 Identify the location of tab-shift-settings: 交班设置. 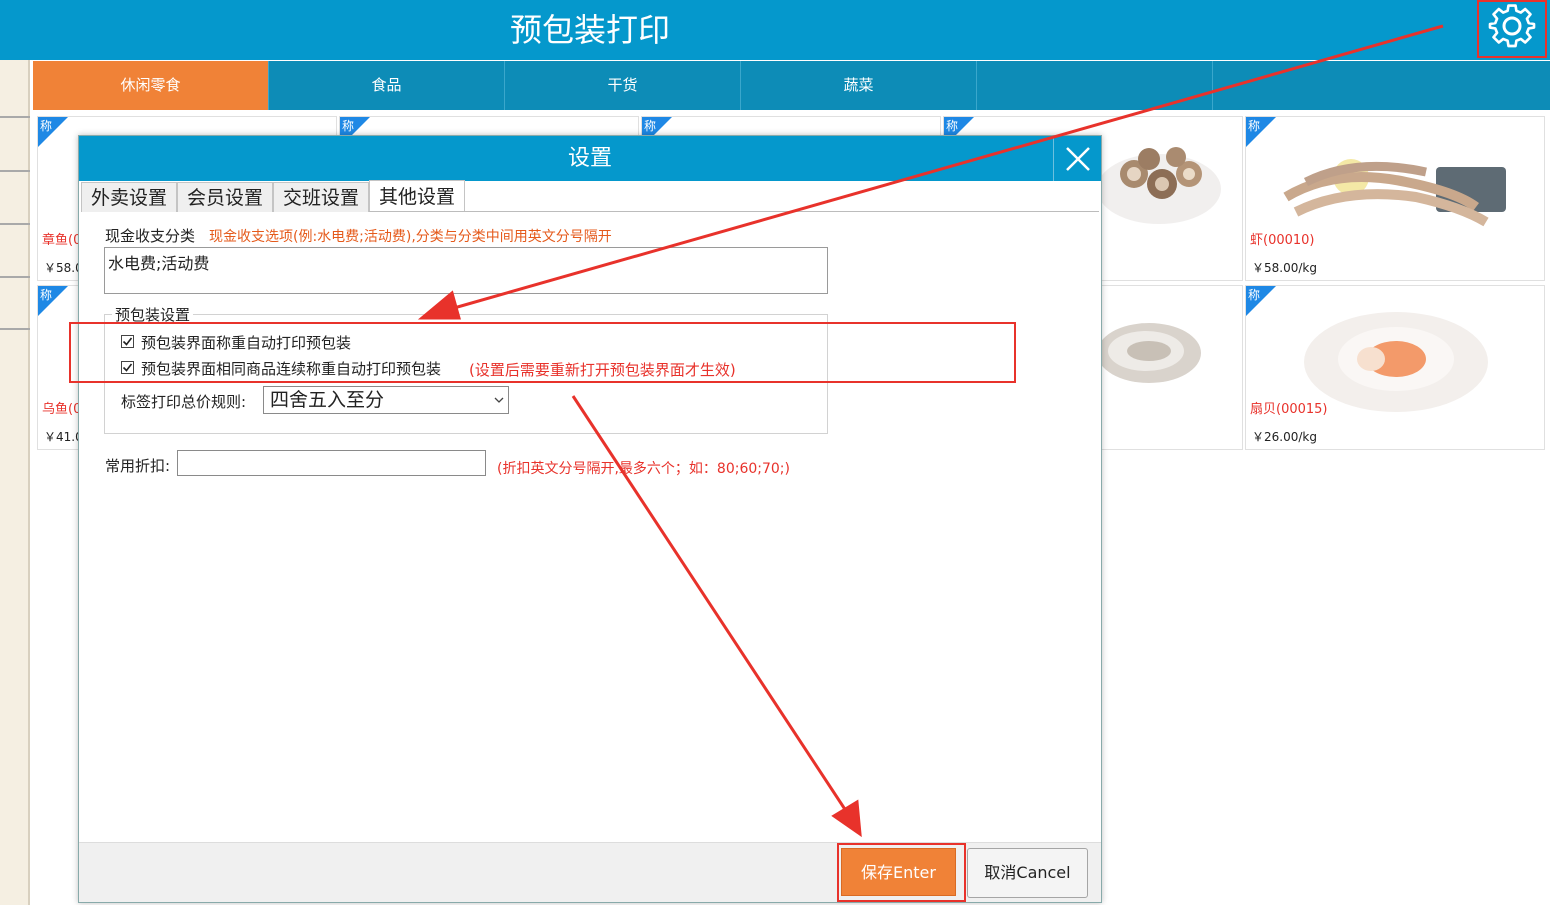
(321, 197).